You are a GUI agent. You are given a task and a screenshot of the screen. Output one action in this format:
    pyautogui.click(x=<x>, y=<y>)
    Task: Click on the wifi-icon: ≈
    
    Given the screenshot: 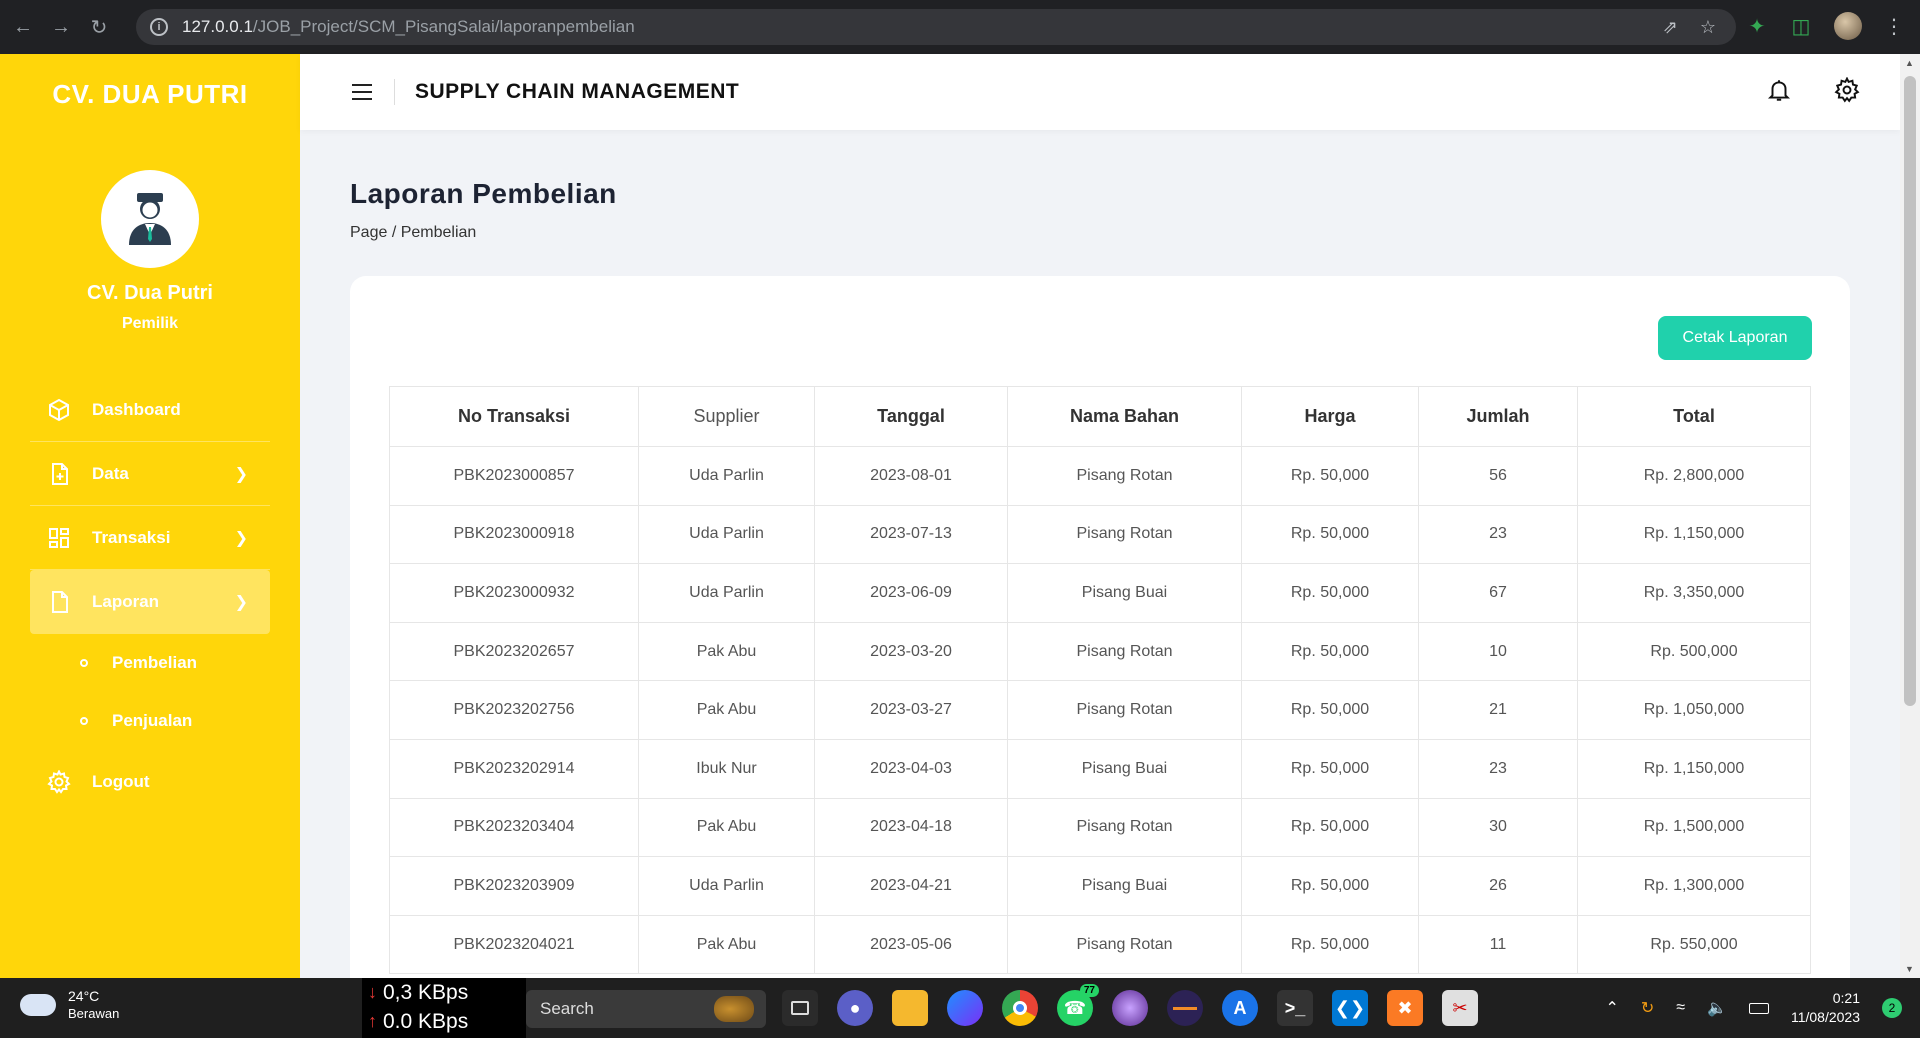 What is the action you would take?
    pyautogui.click(x=1680, y=1008)
    